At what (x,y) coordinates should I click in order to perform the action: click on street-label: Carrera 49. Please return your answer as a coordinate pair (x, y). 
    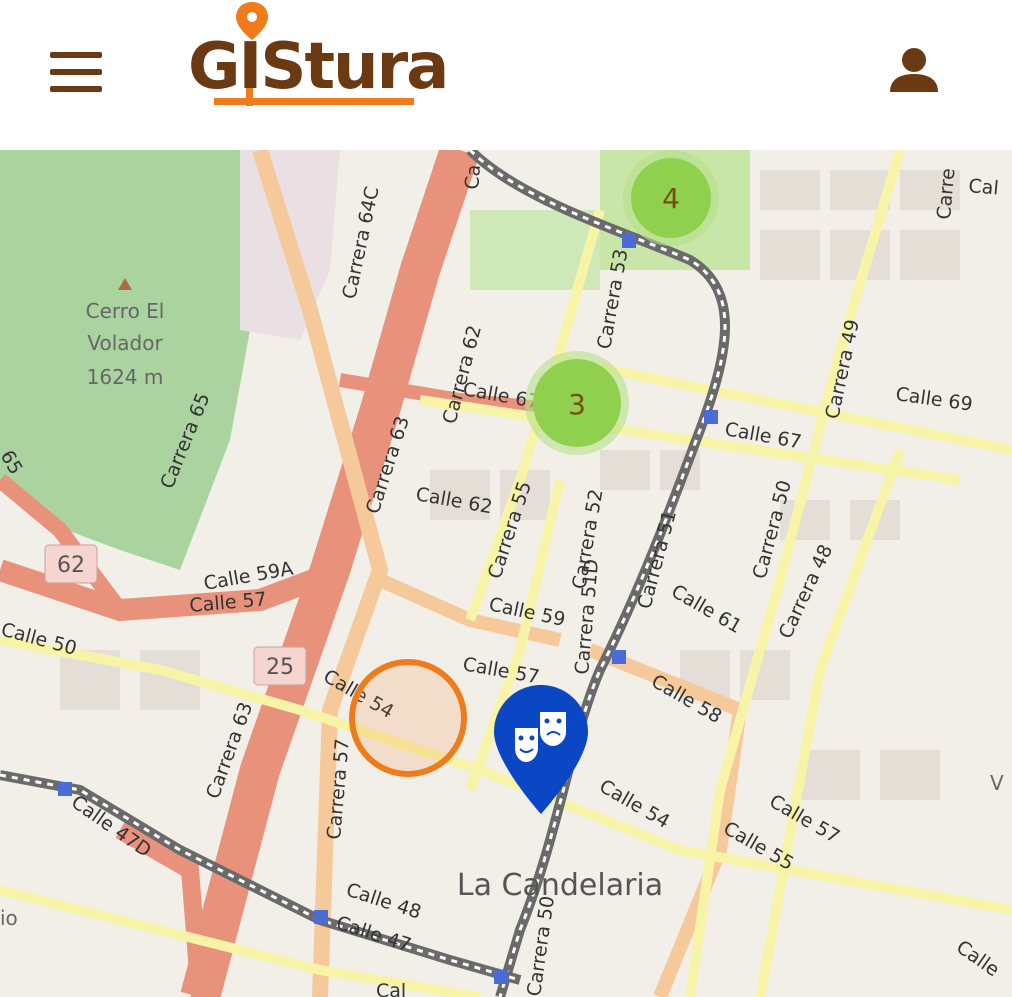
    Looking at the image, I should click on (842, 370).